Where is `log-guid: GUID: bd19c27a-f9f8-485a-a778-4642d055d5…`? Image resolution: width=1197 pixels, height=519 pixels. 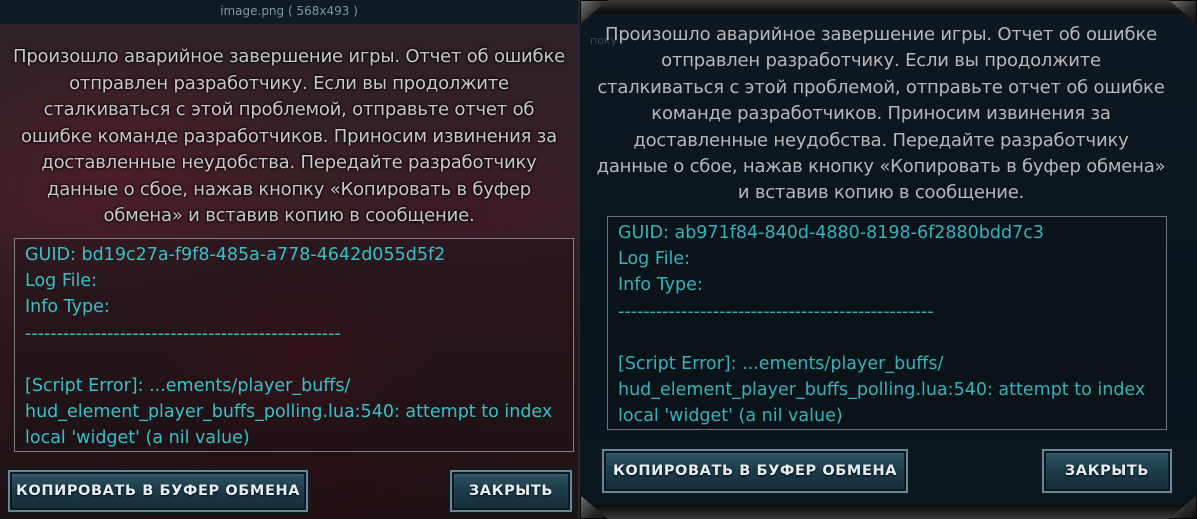 log-guid: GUID: bd19c27a-f9f8-485a-a778-4642d055d5… is located at coordinates (235, 255).